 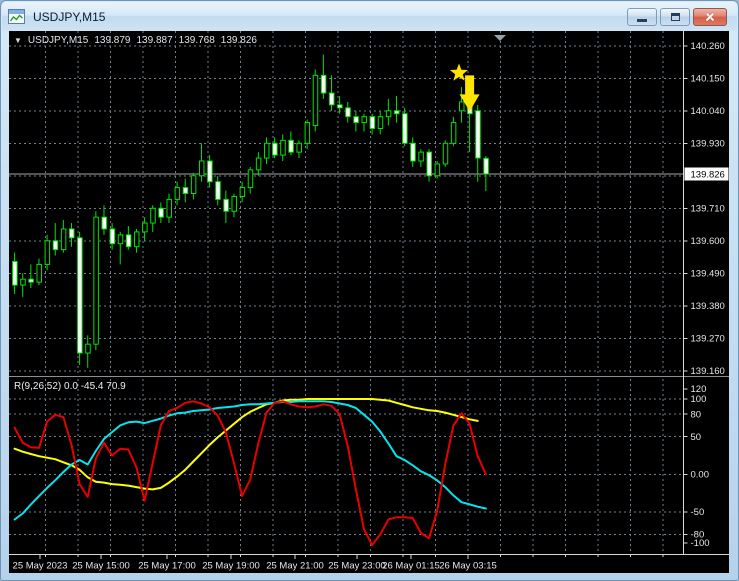 What do you see at coordinates (708, 338) in the screenshot?
I see `price-axis-label: 139.270` at bounding box center [708, 338].